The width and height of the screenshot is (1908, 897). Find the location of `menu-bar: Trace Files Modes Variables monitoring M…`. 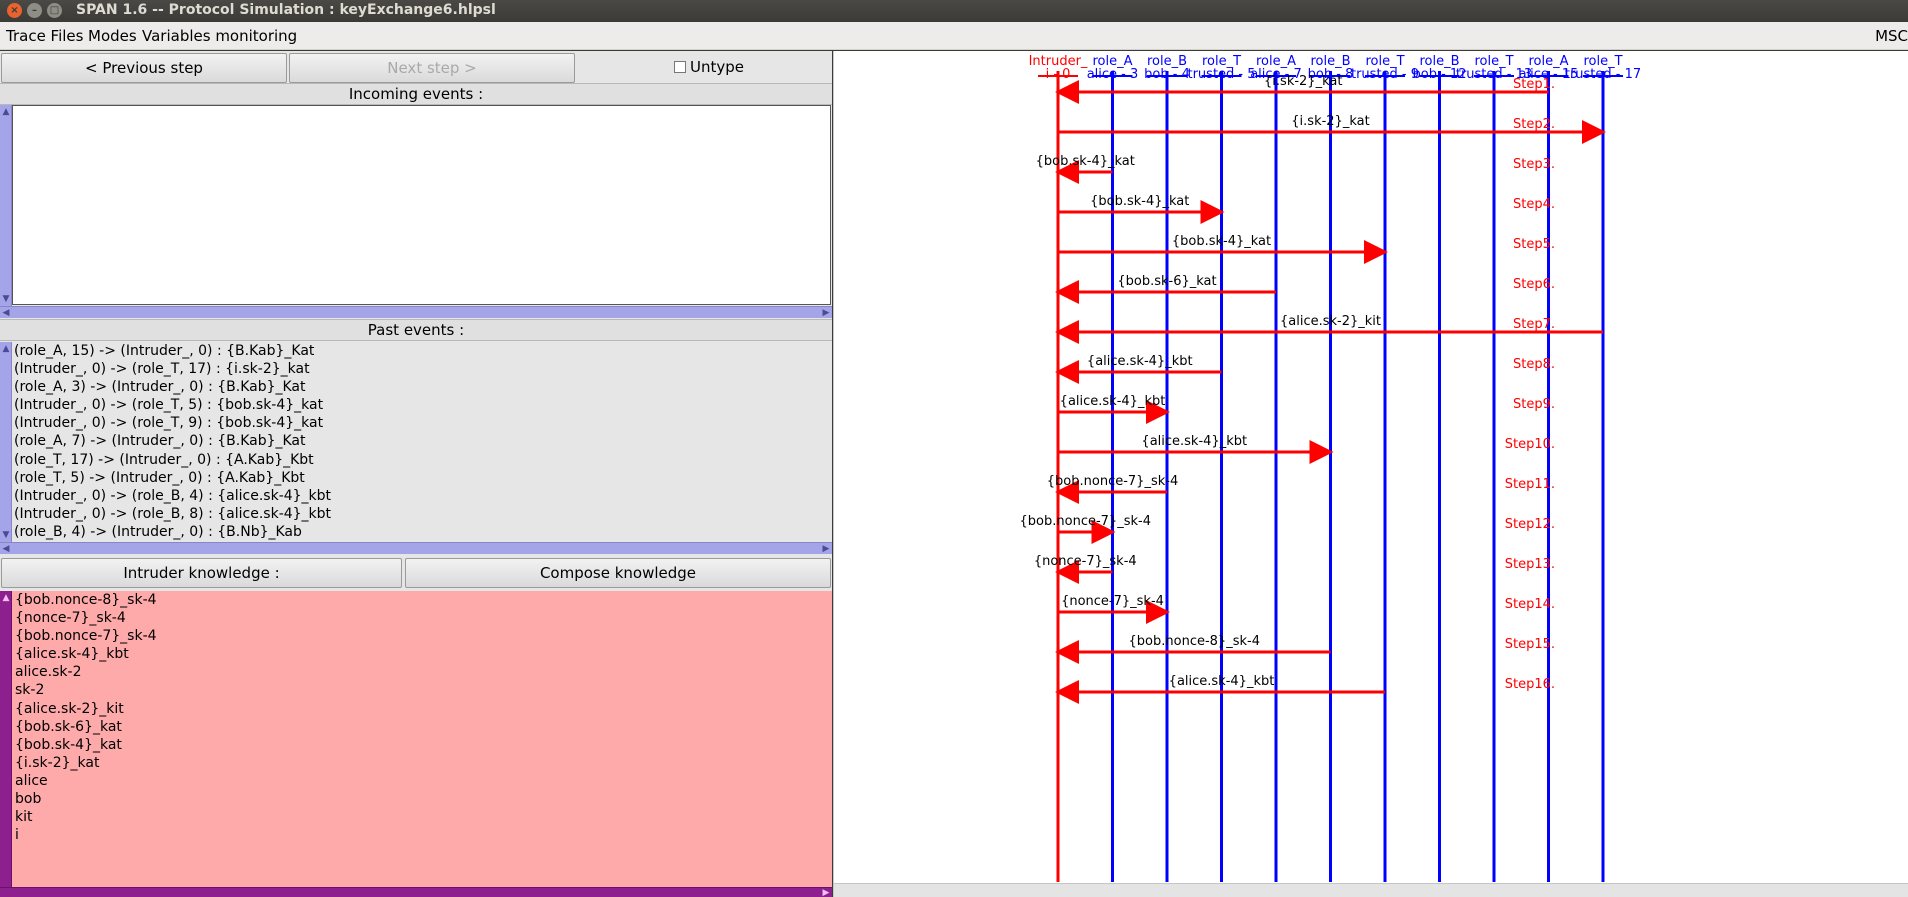

menu-bar: Trace Files Modes Variables monitoring M… is located at coordinates (954, 36).